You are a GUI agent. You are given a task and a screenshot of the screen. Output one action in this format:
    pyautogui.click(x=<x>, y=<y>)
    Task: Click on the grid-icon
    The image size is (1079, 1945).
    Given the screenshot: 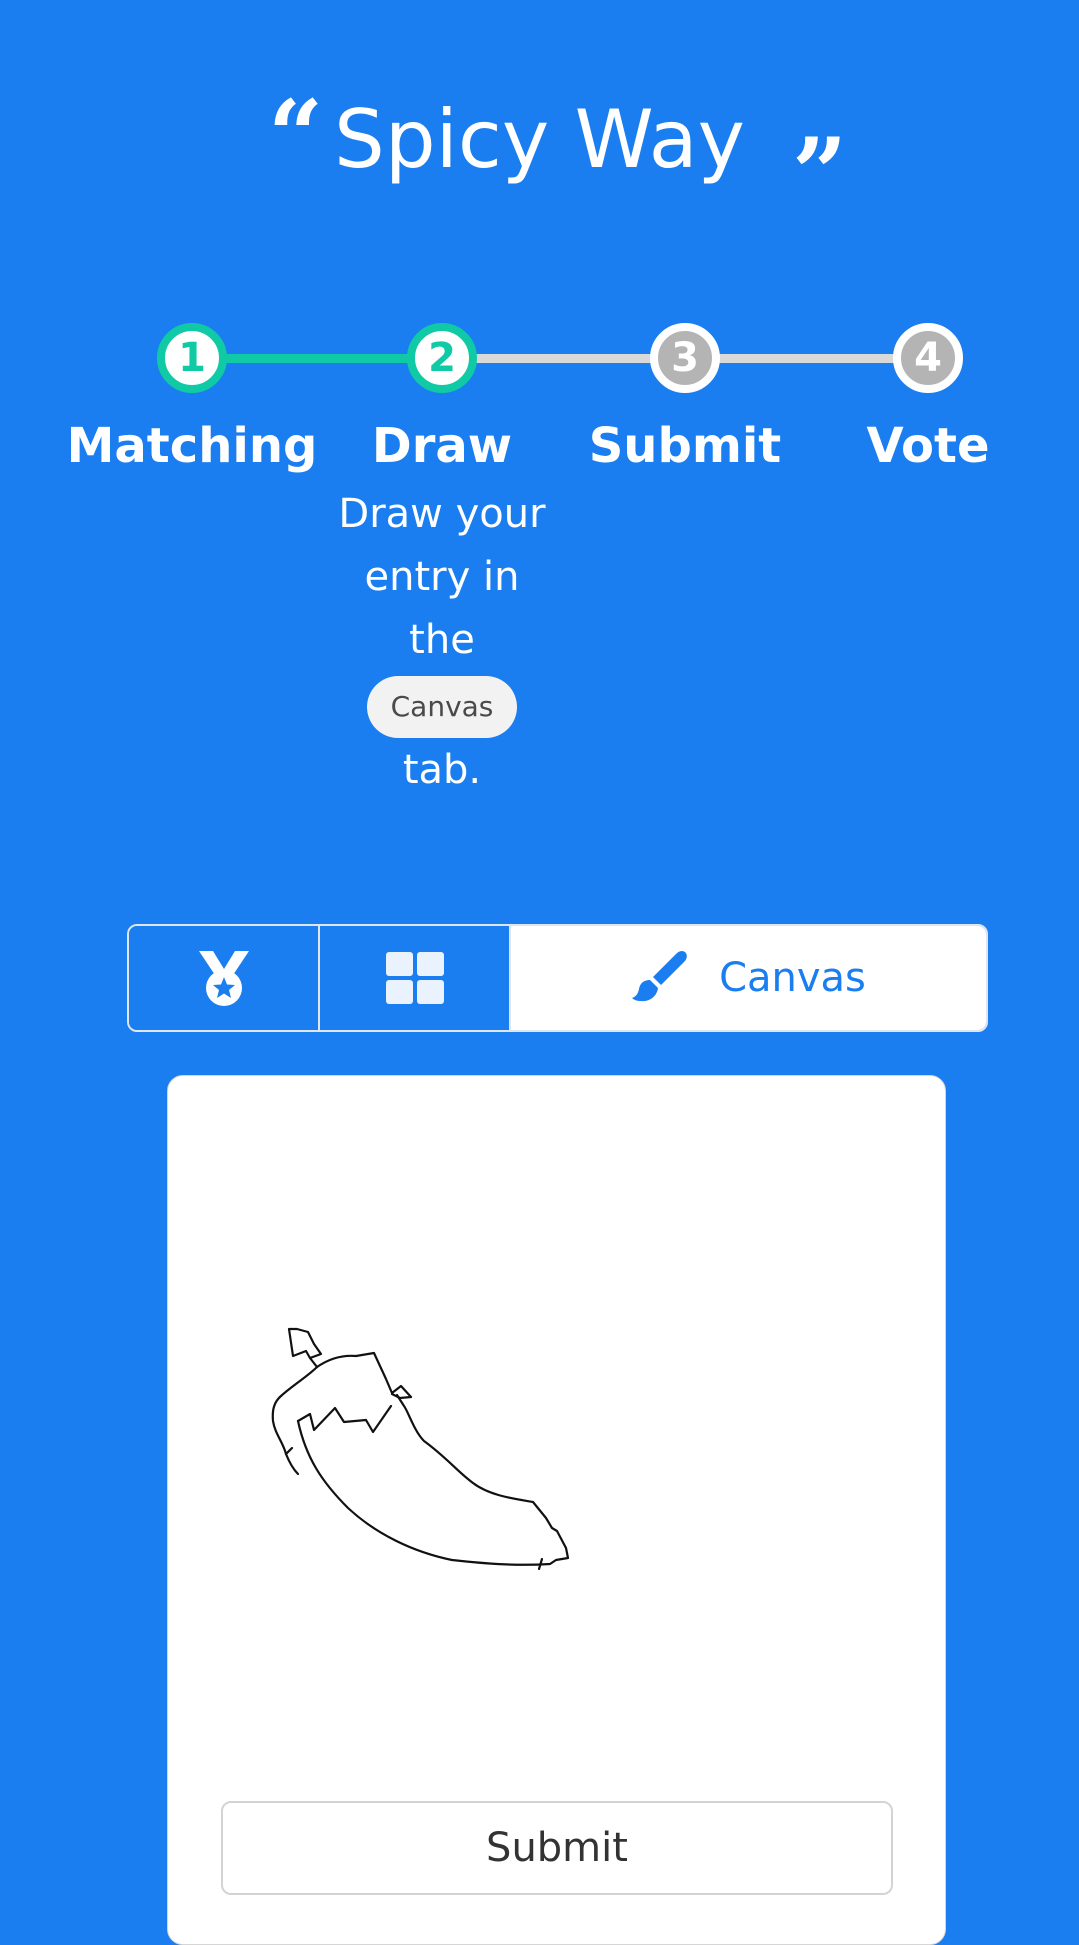 What is the action you would take?
    pyautogui.click(x=414, y=978)
    